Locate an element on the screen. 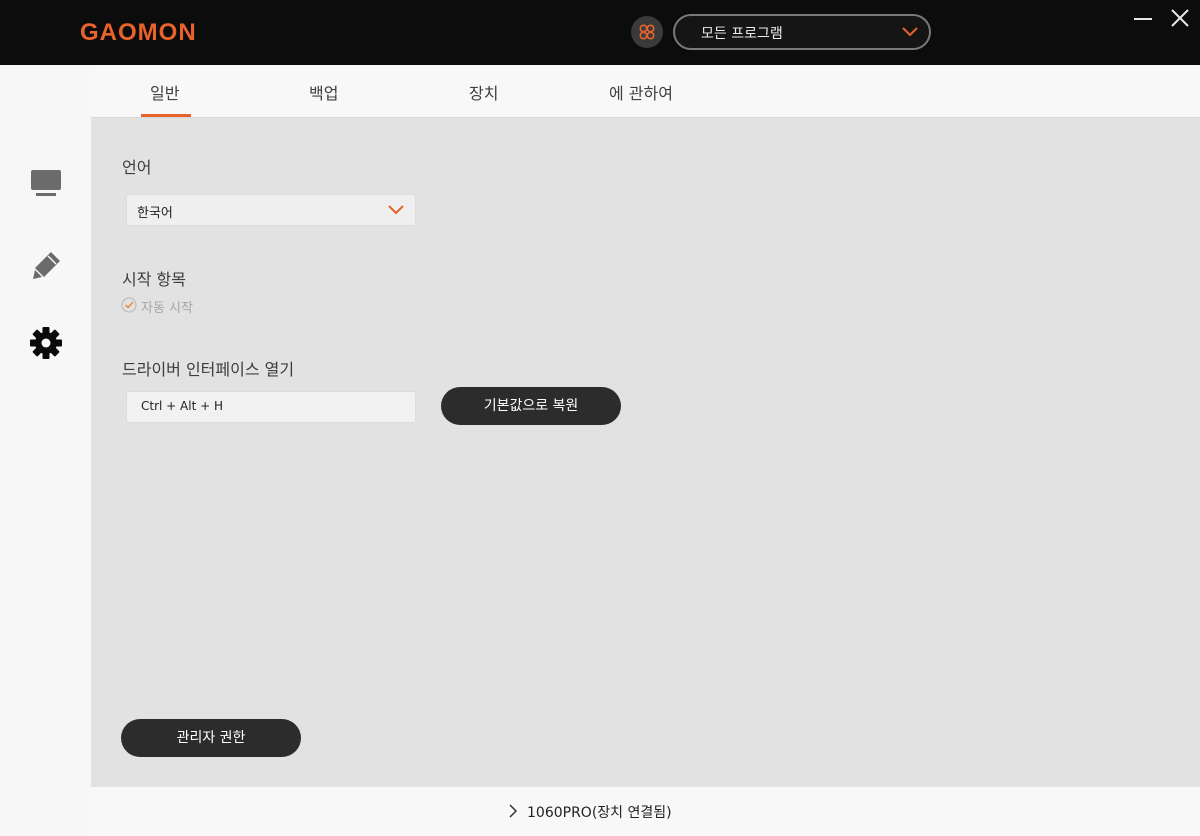  gear-icon is located at coordinates (46, 343).